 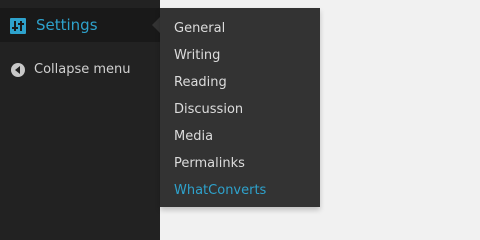 I want to click on collapse-menu-button: Collapse menu, so click(x=80, y=70).